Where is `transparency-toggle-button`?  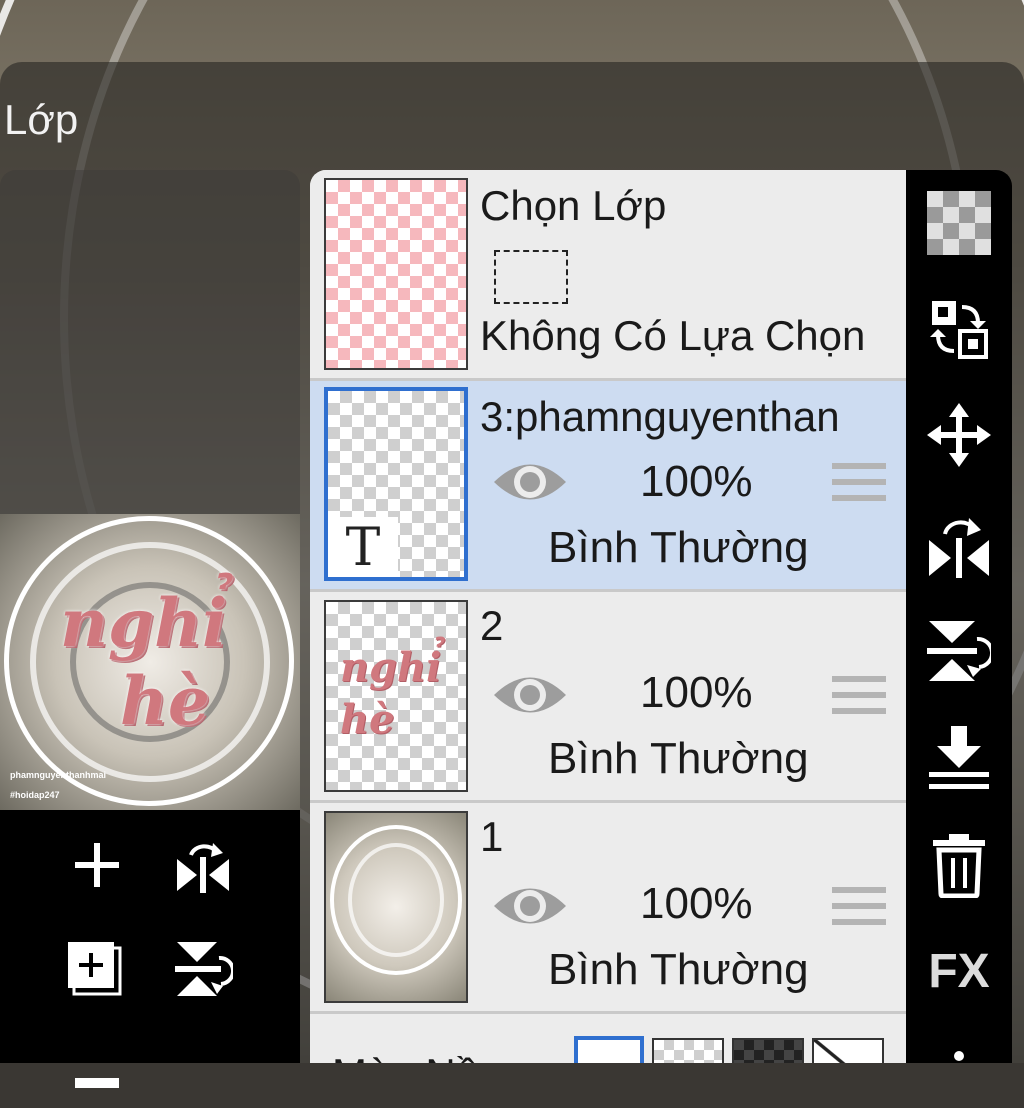 transparency-toggle-button is located at coordinates (959, 223).